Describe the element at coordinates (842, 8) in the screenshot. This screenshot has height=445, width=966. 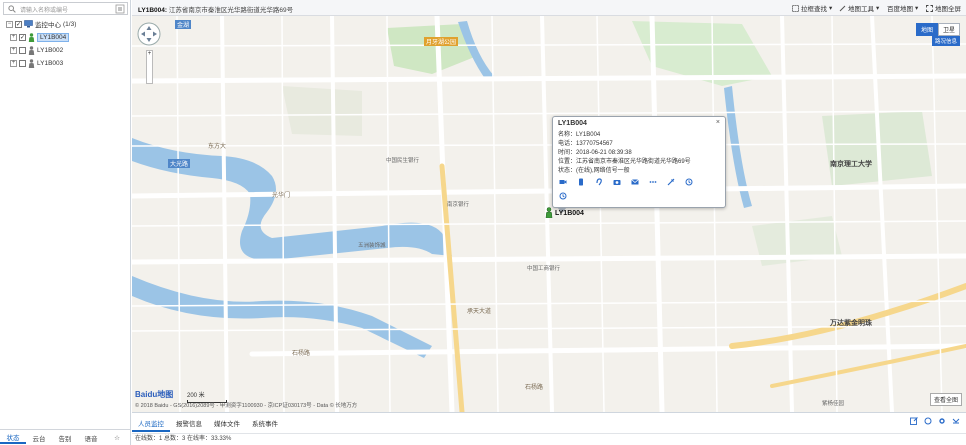
I see `tools-icon` at that location.